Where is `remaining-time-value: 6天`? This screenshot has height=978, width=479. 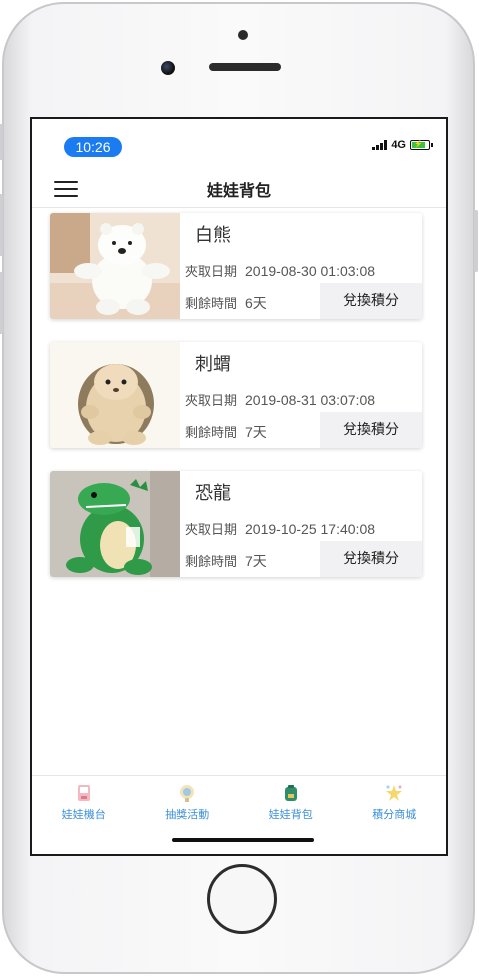
remaining-time-value: 6天 is located at coordinates (256, 303).